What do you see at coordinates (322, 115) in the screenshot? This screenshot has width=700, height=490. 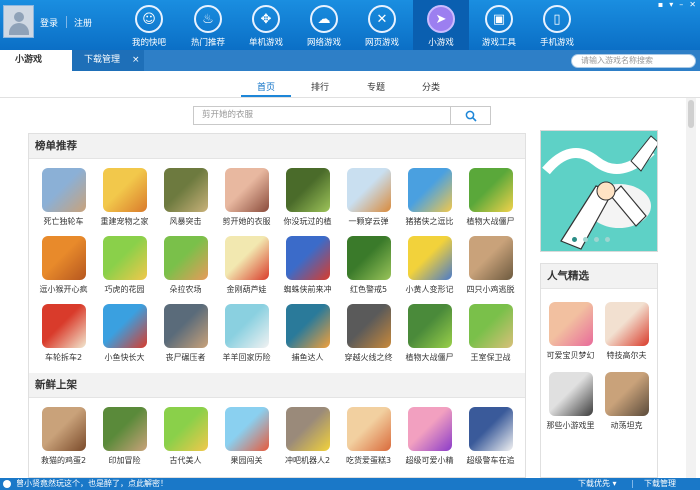 I see `main-search-input: 剪开她的衣服` at bounding box center [322, 115].